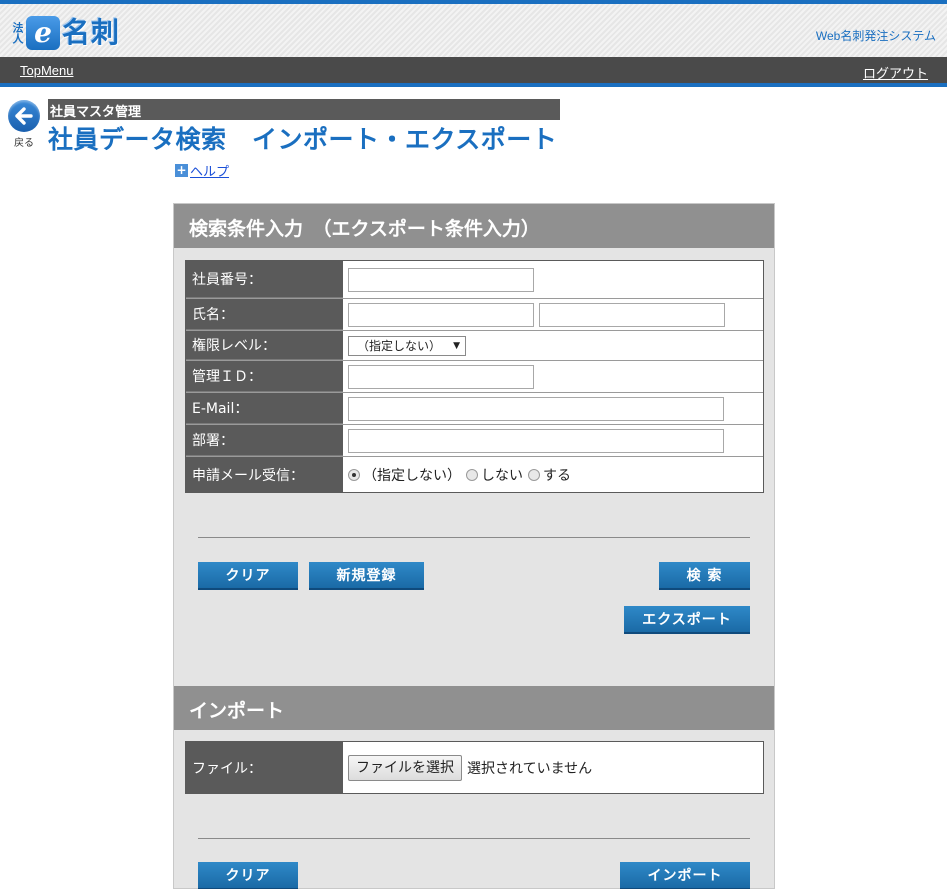 Image resolution: width=947 pixels, height=889 pixels. What do you see at coordinates (399, 346) in the screenshot?
I see `permission-selected-value: （指定しない）` at bounding box center [399, 346].